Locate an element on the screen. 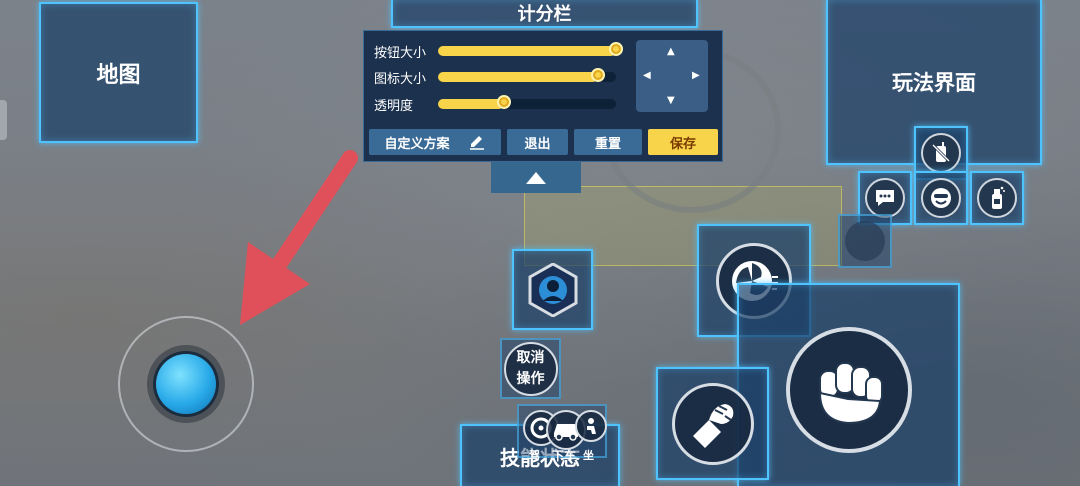 The height and width of the screenshot is (486, 1080). dpad-icon: ▲ ▼ ◀ ▶ is located at coordinates (672, 76).